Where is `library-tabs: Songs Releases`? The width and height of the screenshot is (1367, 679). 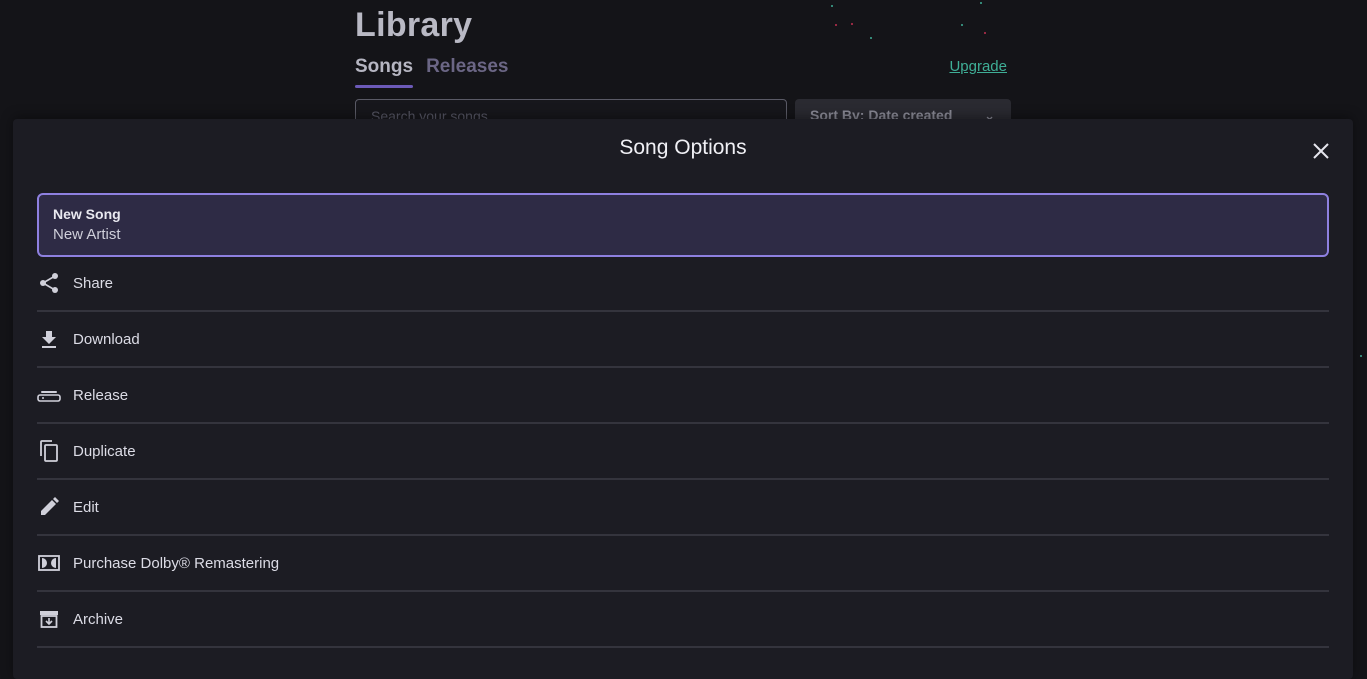 library-tabs: Songs Releases is located at coordinates (431, 71).